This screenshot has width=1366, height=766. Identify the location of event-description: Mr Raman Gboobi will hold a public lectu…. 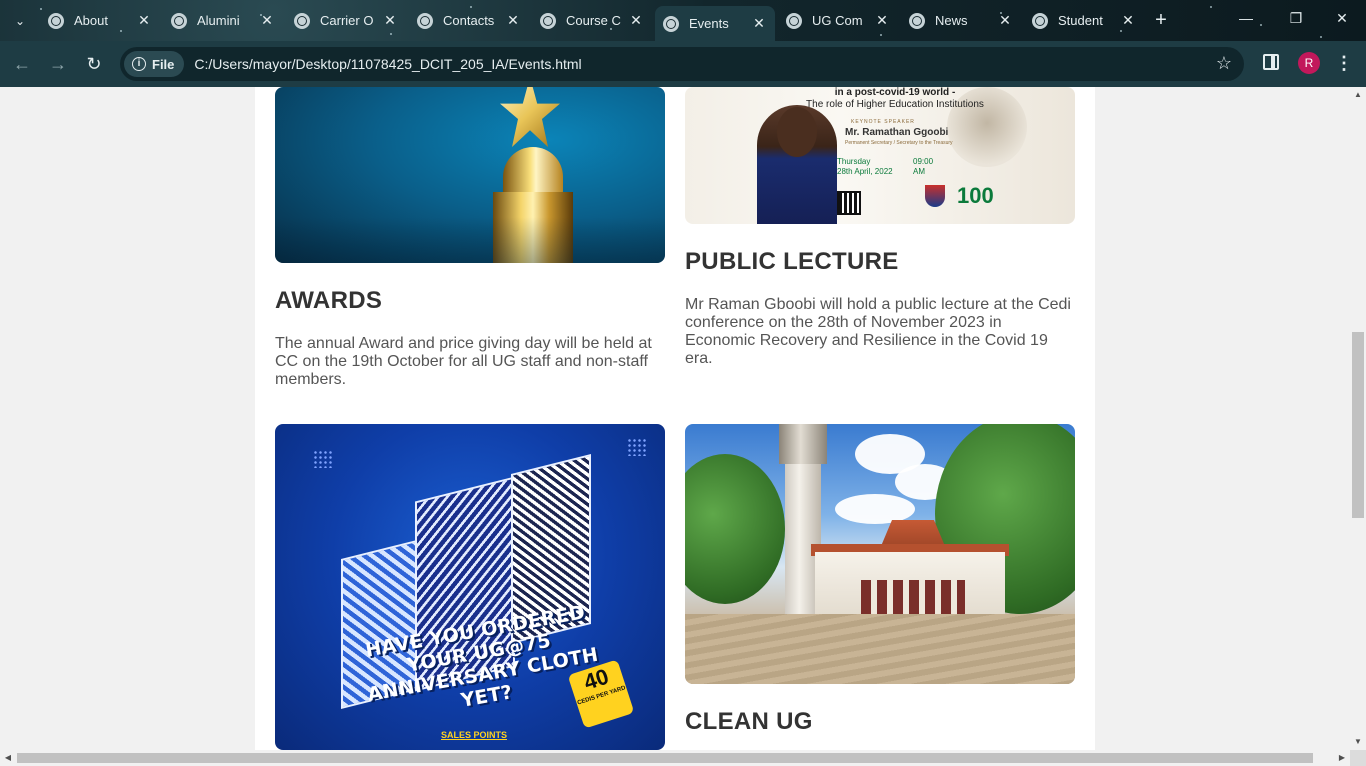
(878, 331).